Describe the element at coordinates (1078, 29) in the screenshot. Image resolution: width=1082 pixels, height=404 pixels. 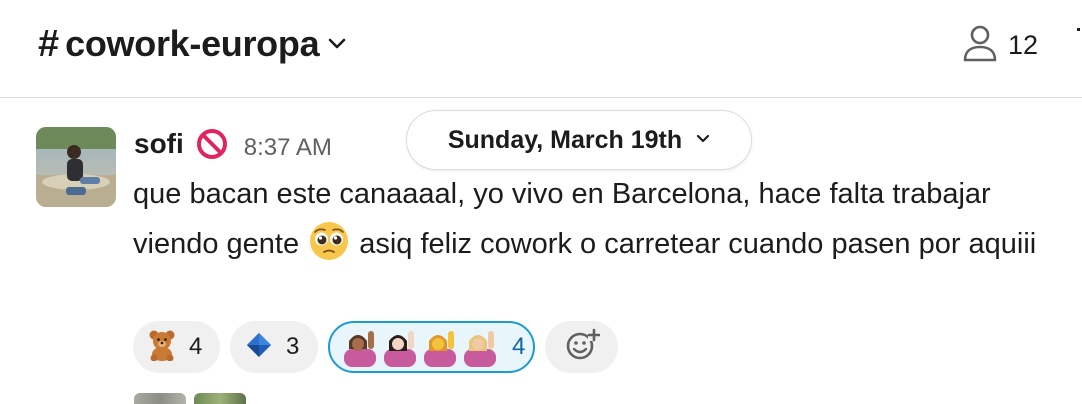
I see `edge-mark` at that location.